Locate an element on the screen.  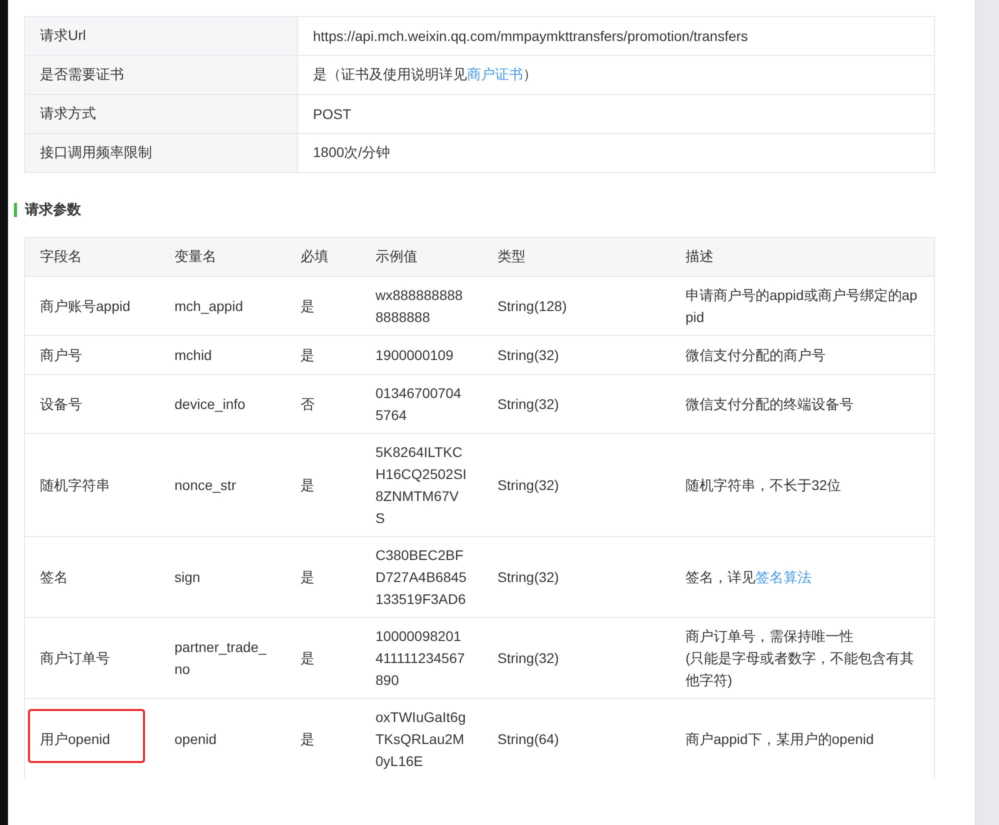
table-cell: 5K8264ILTKCH16CQ2502SI8ZNMTM67VS is located at coordinates (421, 485).